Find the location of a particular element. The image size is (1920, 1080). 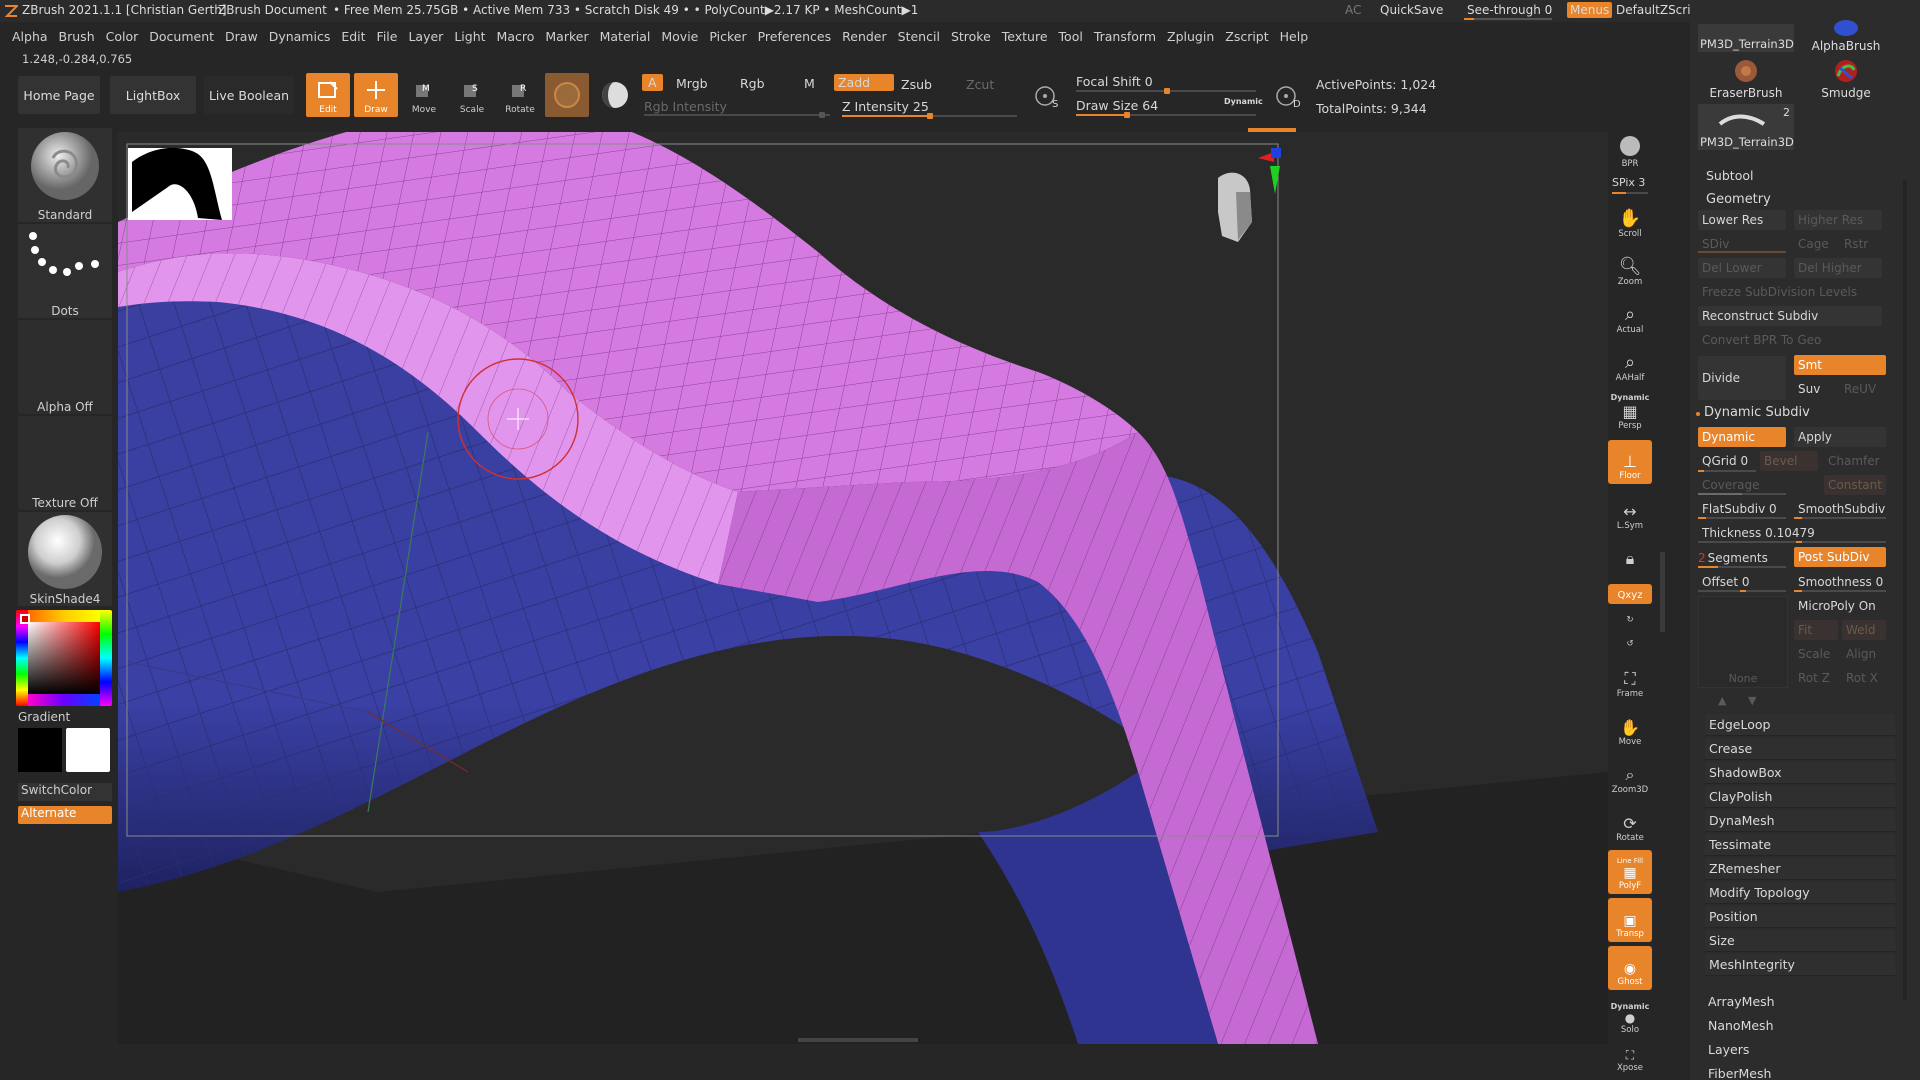

lower-res-button: Lower Res is located at coordinates (1742, 220).